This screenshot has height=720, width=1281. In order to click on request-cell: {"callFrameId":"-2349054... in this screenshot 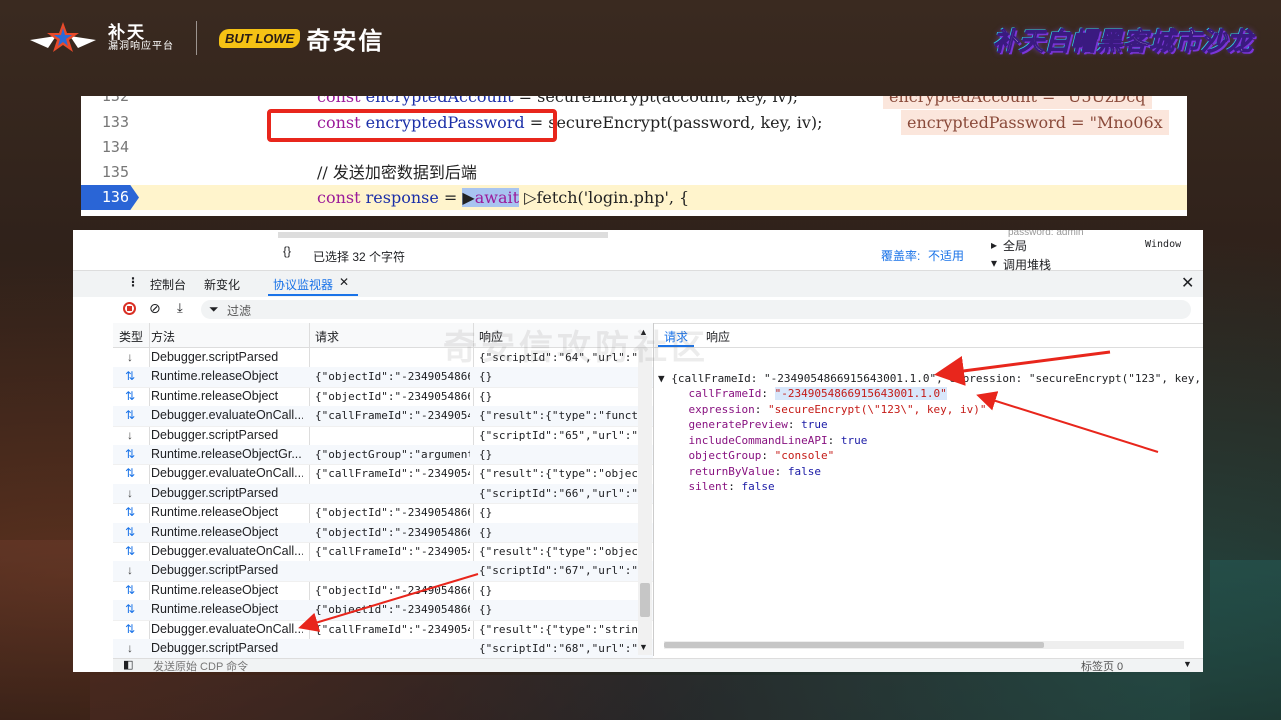, I will do `click(392, 416)`.